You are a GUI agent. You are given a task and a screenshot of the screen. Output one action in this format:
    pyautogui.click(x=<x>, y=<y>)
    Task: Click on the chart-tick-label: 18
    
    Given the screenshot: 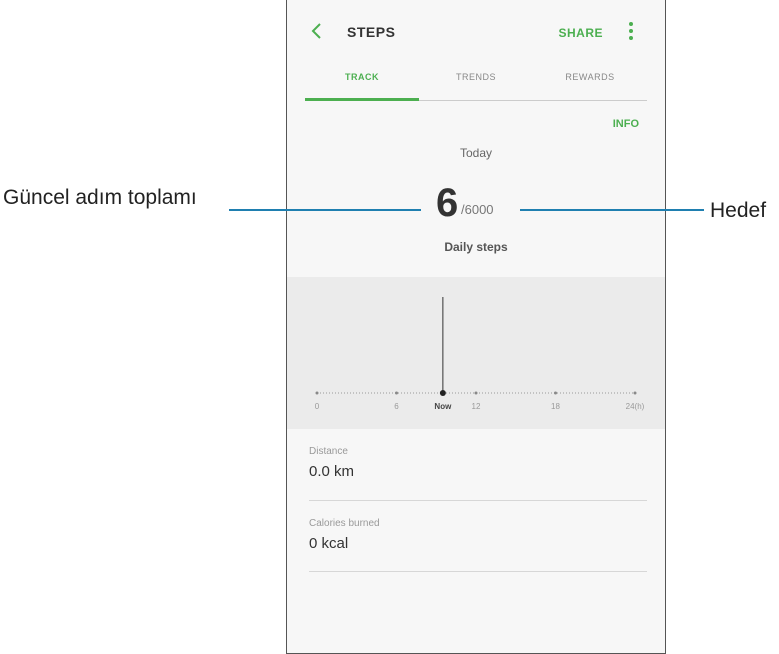 What is the action you would take?
    pyautogui.click(x=555, y=406)
    